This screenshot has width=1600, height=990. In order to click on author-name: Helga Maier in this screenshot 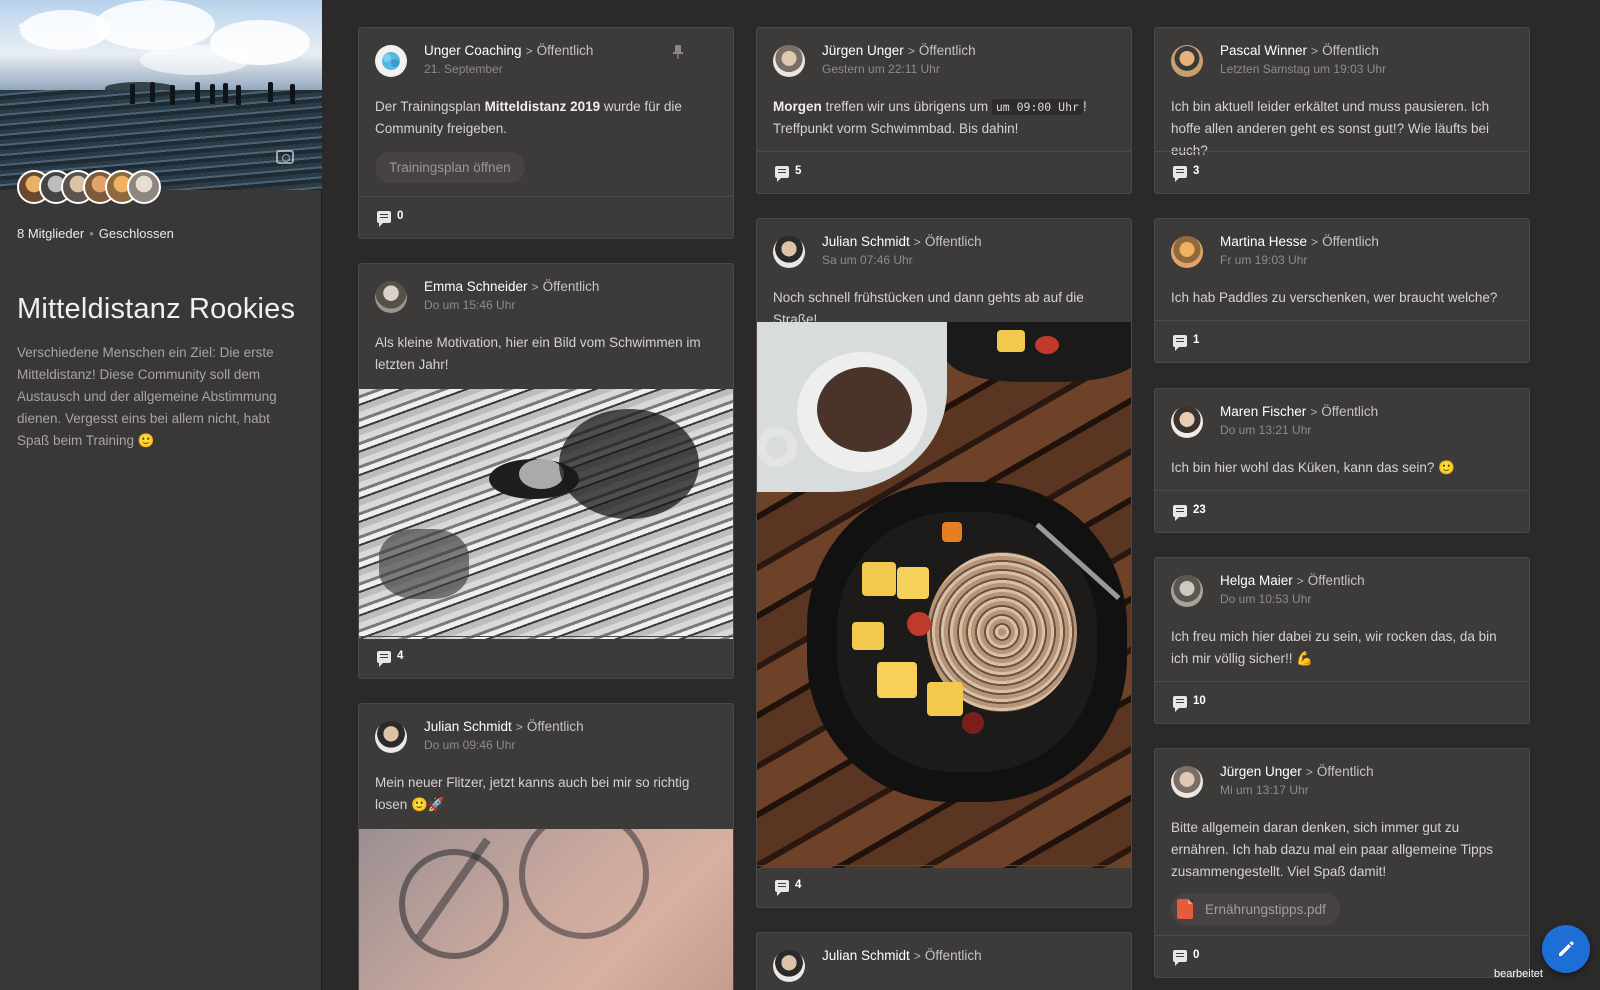, I will do `click(1256, 580)`.